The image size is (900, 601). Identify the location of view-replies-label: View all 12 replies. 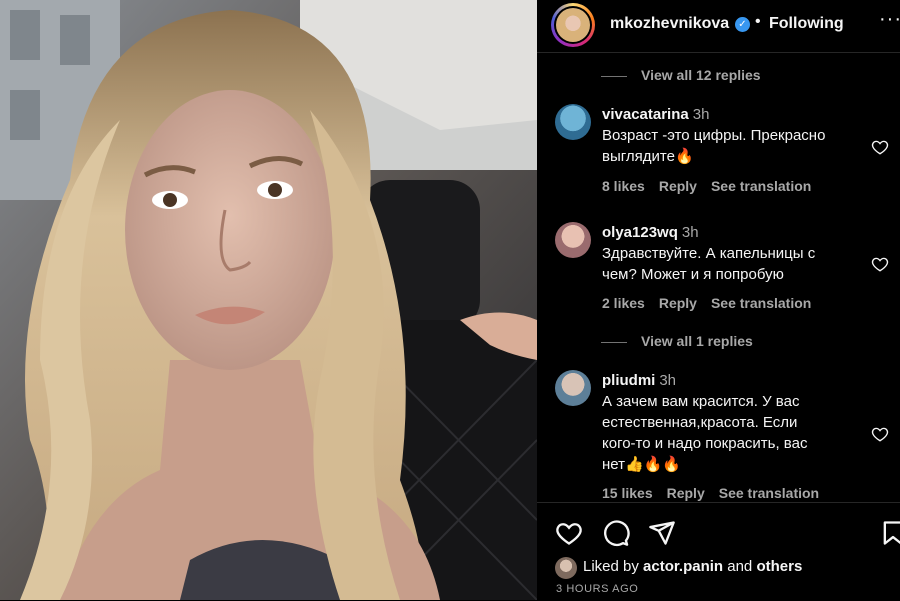
(701, 75).